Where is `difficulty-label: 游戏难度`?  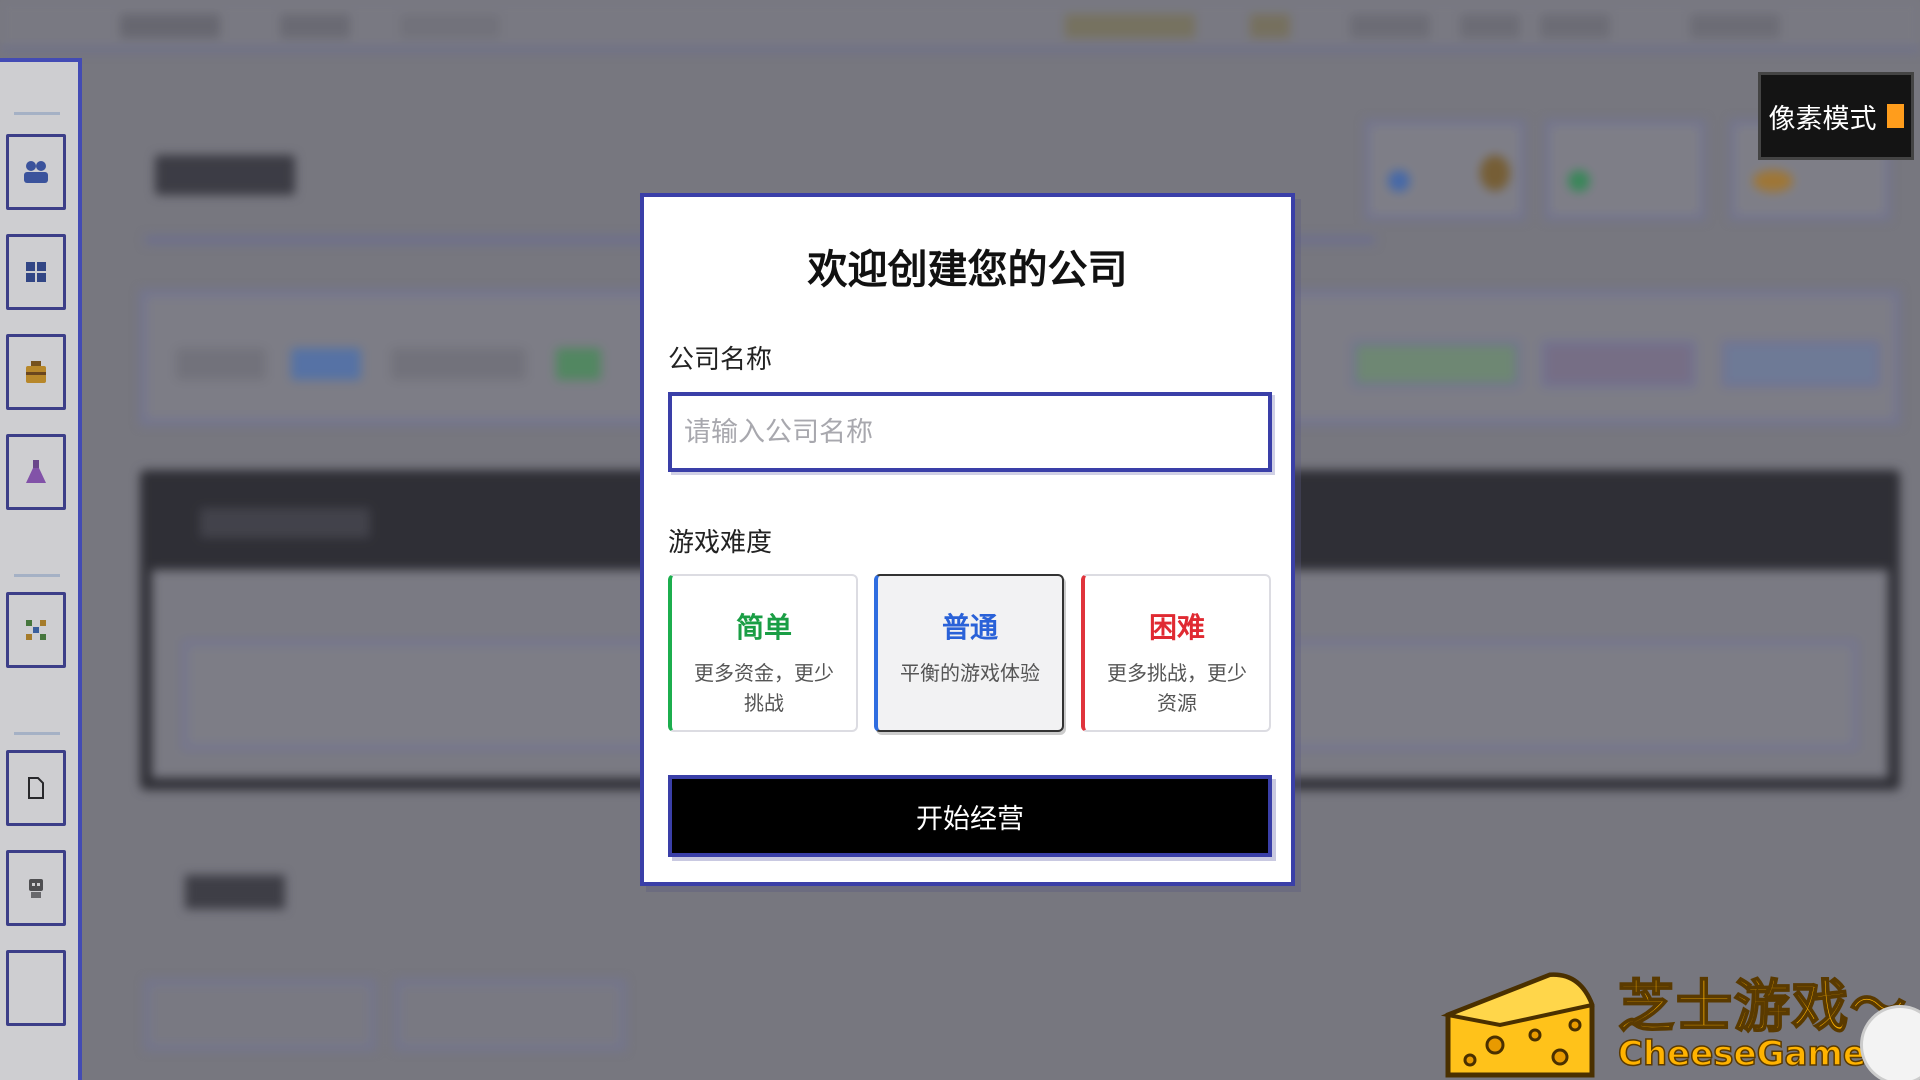 difficulty-label: 游戏难度 is located at coordinates (720, 543).